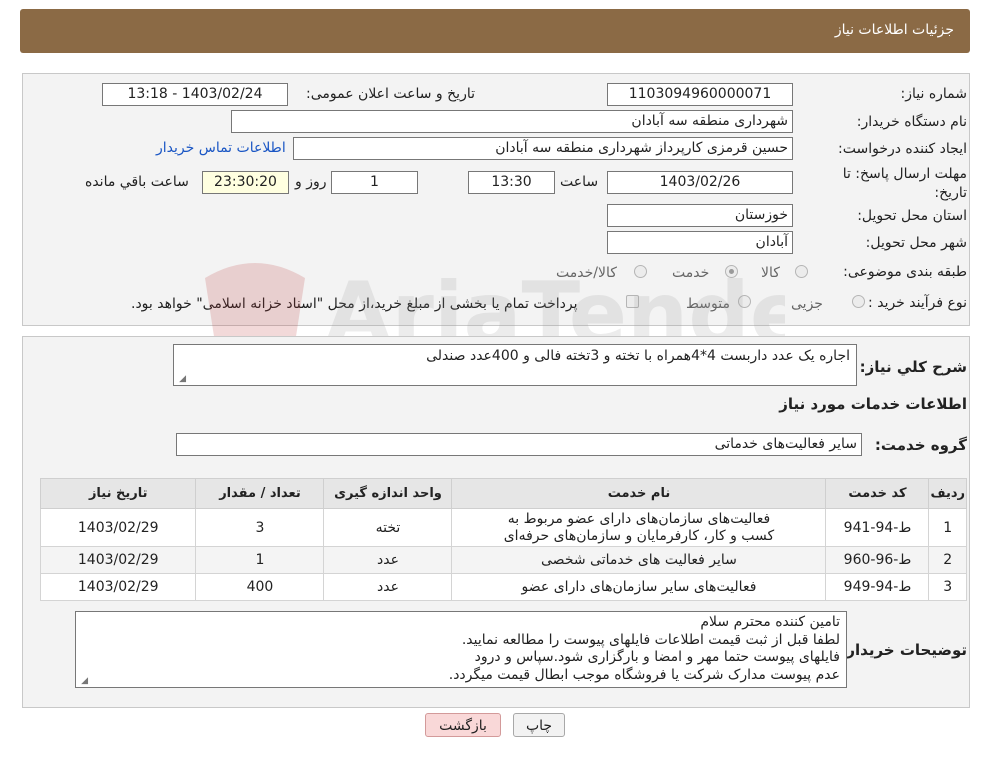 This screenshot has width=985, height=758. What do you see at coordinates (700, 182) in the screenshot?
I see `deadline-date-field: 1403/02/26` at bounding box center [700, 182].